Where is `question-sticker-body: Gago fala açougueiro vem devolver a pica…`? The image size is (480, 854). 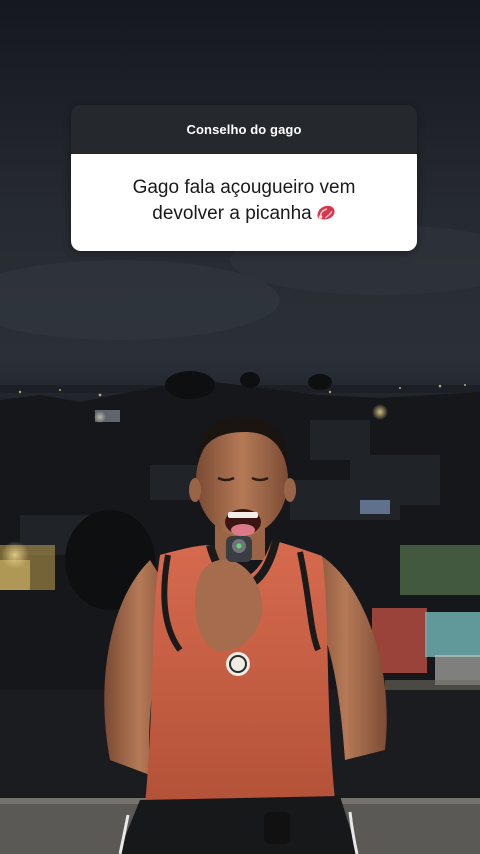
question-sticker-body: Gago fala açougueiro vem devolver a pica… is located at coordinates (244, 202).